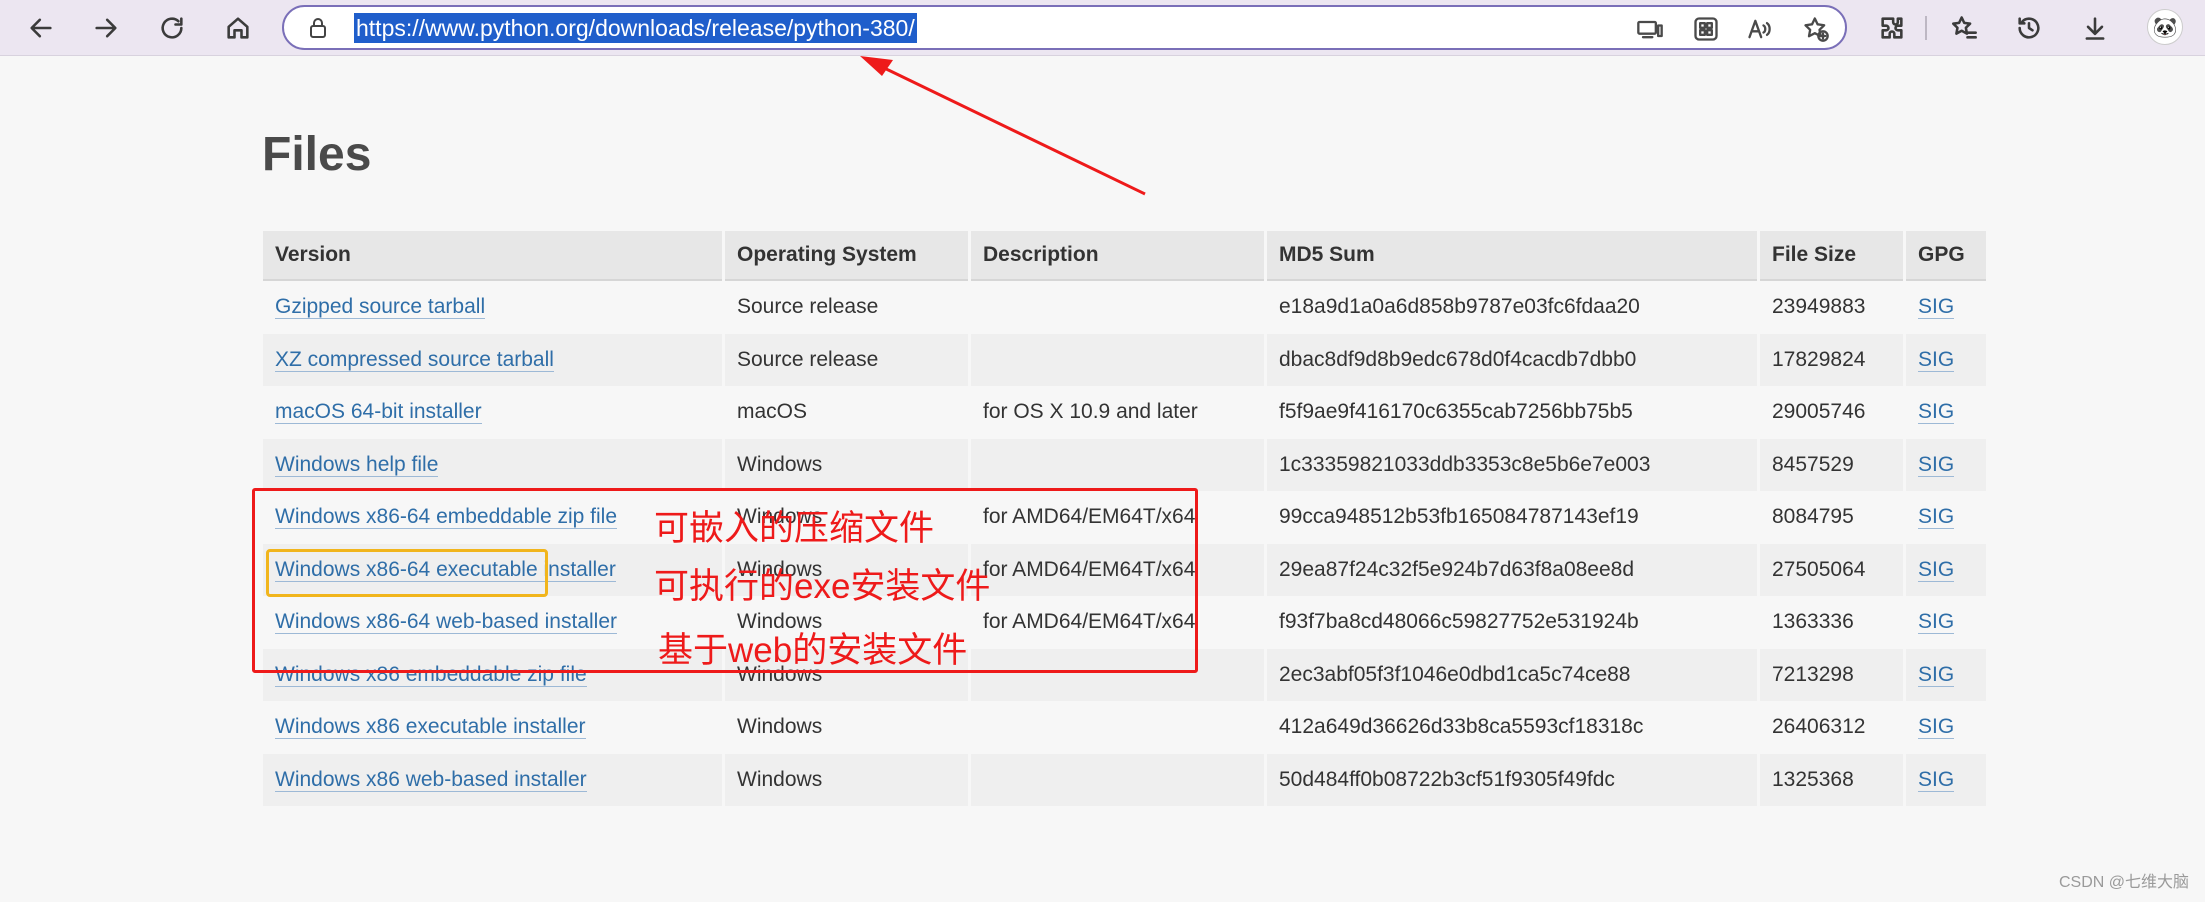 The image size is (2205, 902). What do you see at coordinates (1760, 29) in the screenshot?
I see `read-aloud-icon` at bounding box center [1760, 29].